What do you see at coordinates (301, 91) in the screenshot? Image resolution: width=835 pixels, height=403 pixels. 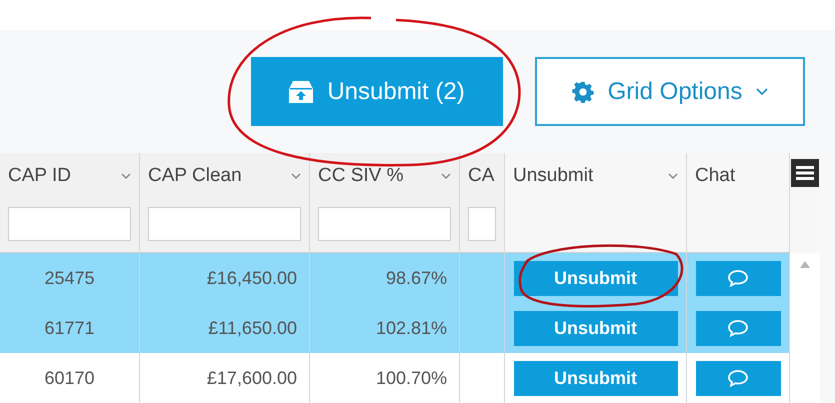 I see `archive-icon` at bounding box center [301, 91].